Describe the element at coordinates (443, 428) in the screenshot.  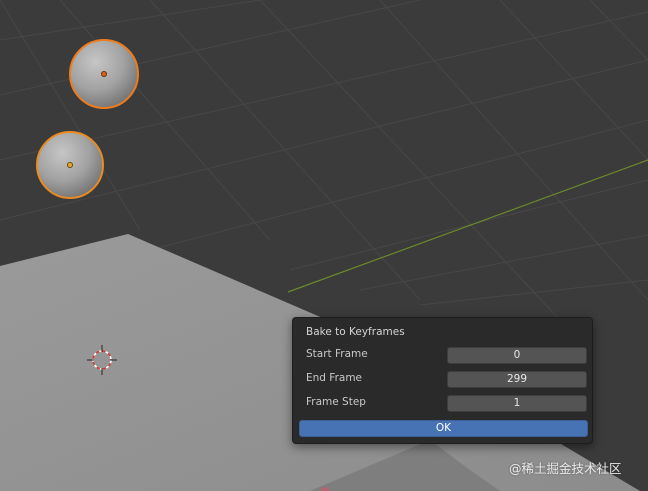
I see `ok-button: OK` at that location.